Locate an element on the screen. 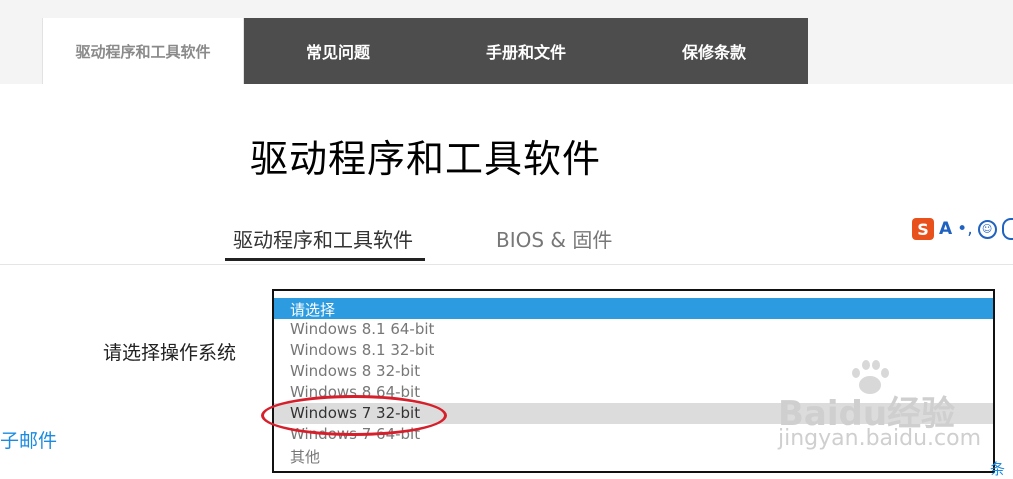 The height and width of the screenshot is (479, 1013). tab-faq: 常见问题 is located at coordinates (338, 51).